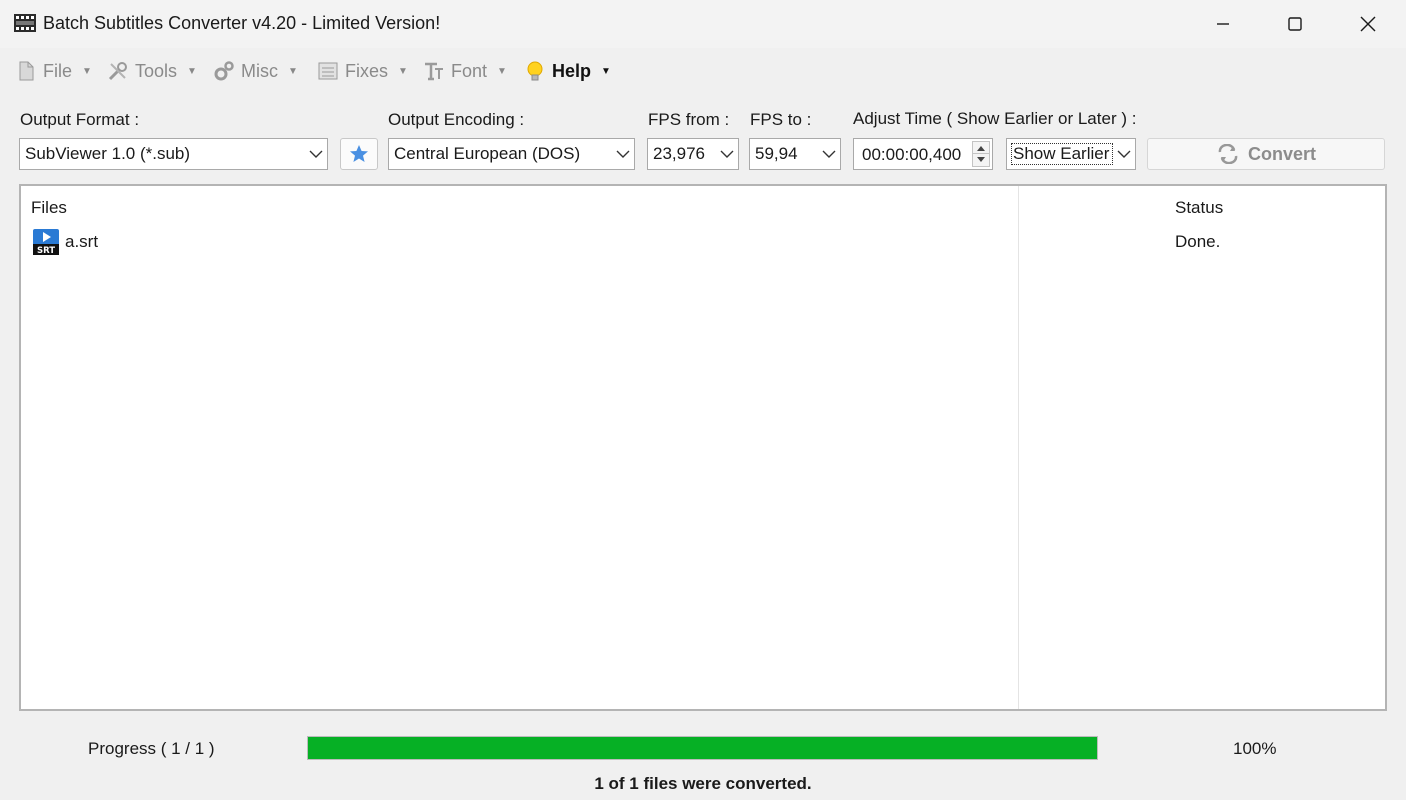 The image size is (1406, 800). Describe the element at coordinates (703, 242) in the screenshot. I see `table-row: SRT a.srt Done.` at that location.